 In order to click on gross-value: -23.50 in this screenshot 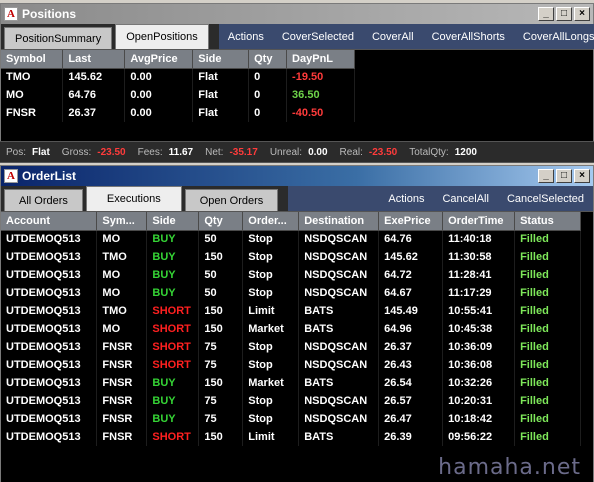, I will do `click(111, 152)`.